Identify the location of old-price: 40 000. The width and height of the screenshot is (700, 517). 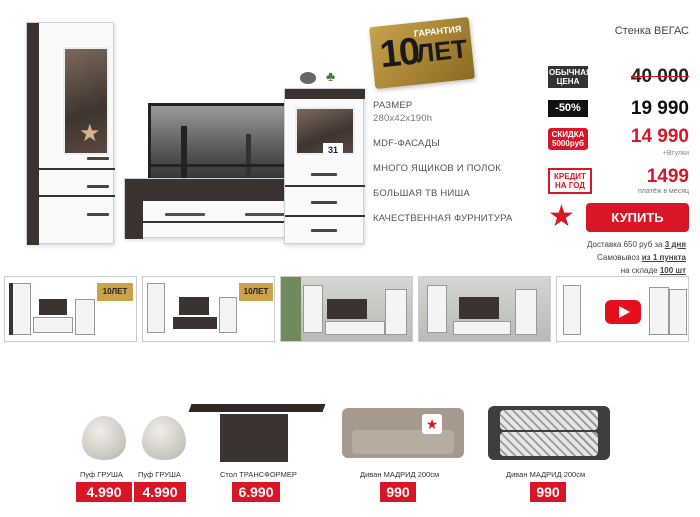
(659, 76).